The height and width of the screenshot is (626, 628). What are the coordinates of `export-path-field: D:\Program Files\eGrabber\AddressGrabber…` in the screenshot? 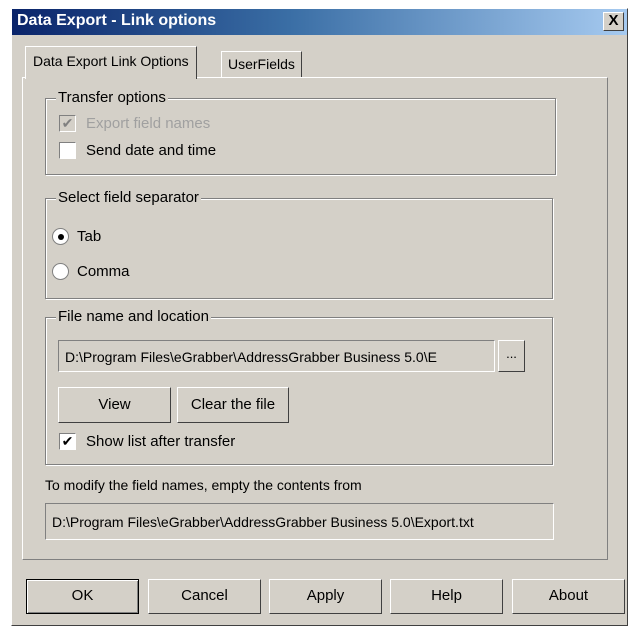 It's located at (299, 521).